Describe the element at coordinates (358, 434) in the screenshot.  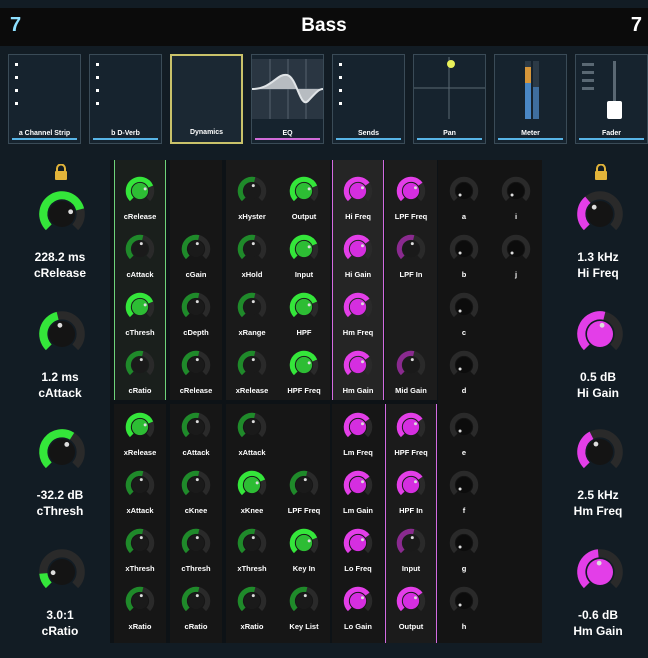
I see `param-knob: Lm Freq` at that location.